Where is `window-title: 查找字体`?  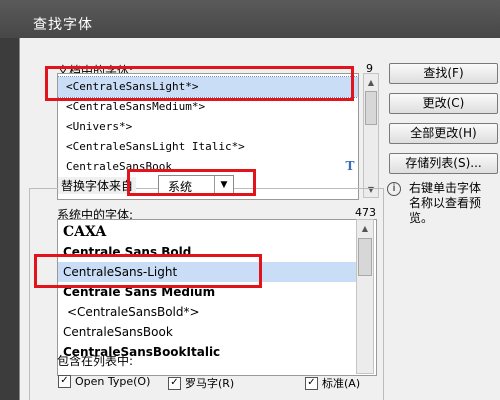 window-title: 查找字体 is located at coordinates (63, 25).